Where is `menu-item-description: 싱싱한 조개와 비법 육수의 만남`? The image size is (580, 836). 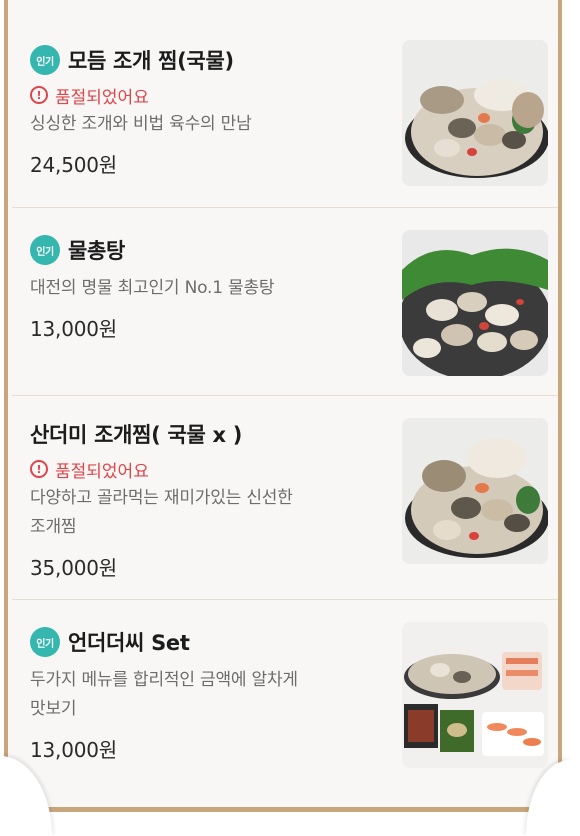 menu-item-description: 싱싱한 조개와 비법 육수의 만남 is located at coordinates (202, 124).